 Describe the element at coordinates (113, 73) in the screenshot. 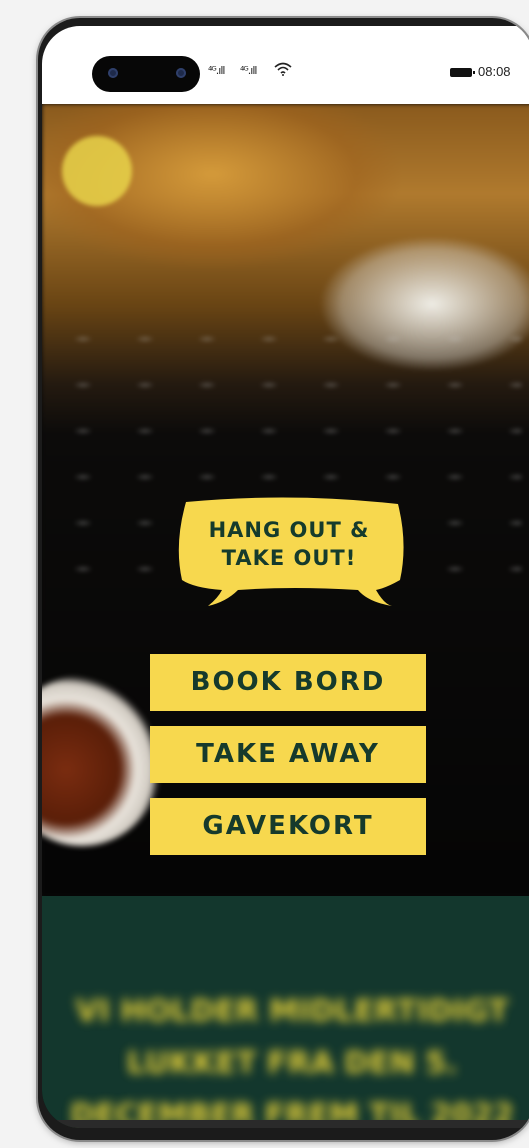

I see `camera-lens-icon` at that location.